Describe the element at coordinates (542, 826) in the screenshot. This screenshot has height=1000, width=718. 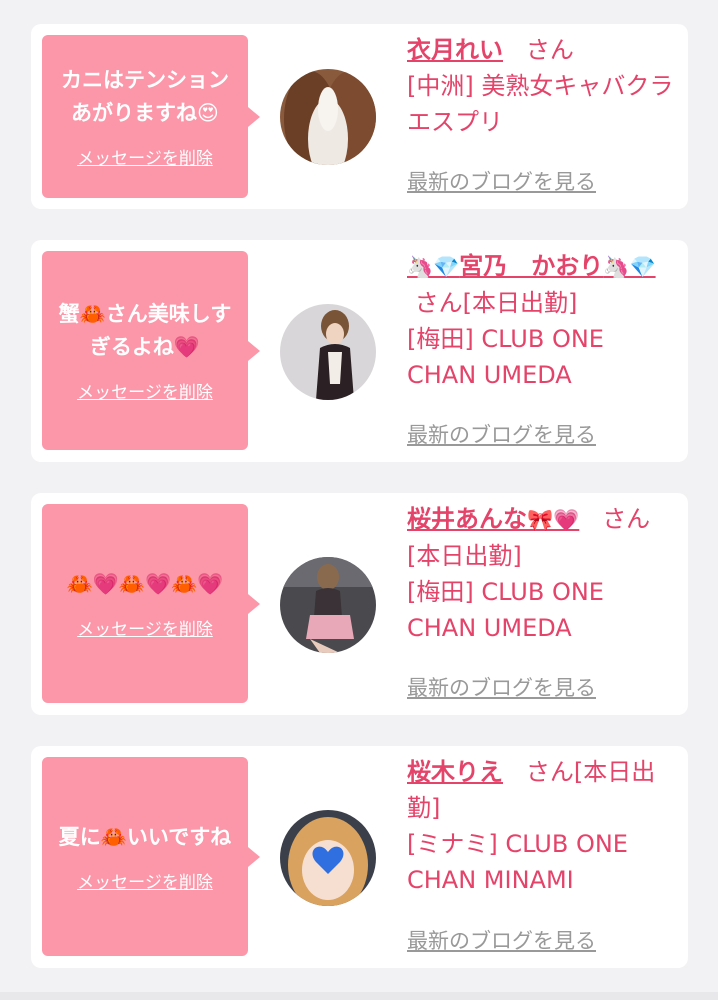
I see `profile-info: 桜木りえ さん[本日出勤] [ミナミ] CLUB ONE CHAN MINAMI` at that location.